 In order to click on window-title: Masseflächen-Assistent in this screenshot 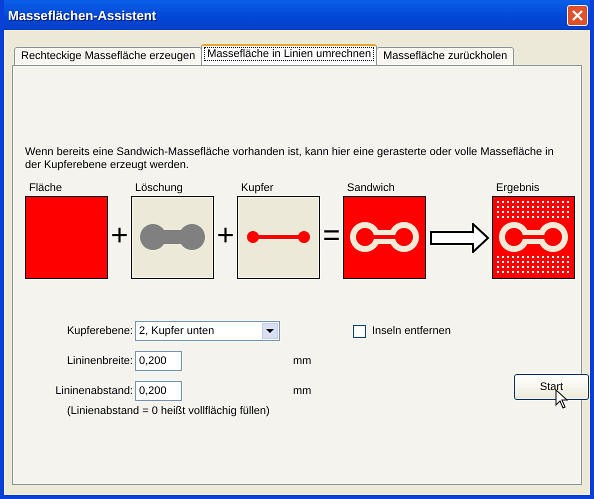, I will do `click(82, 15)`.